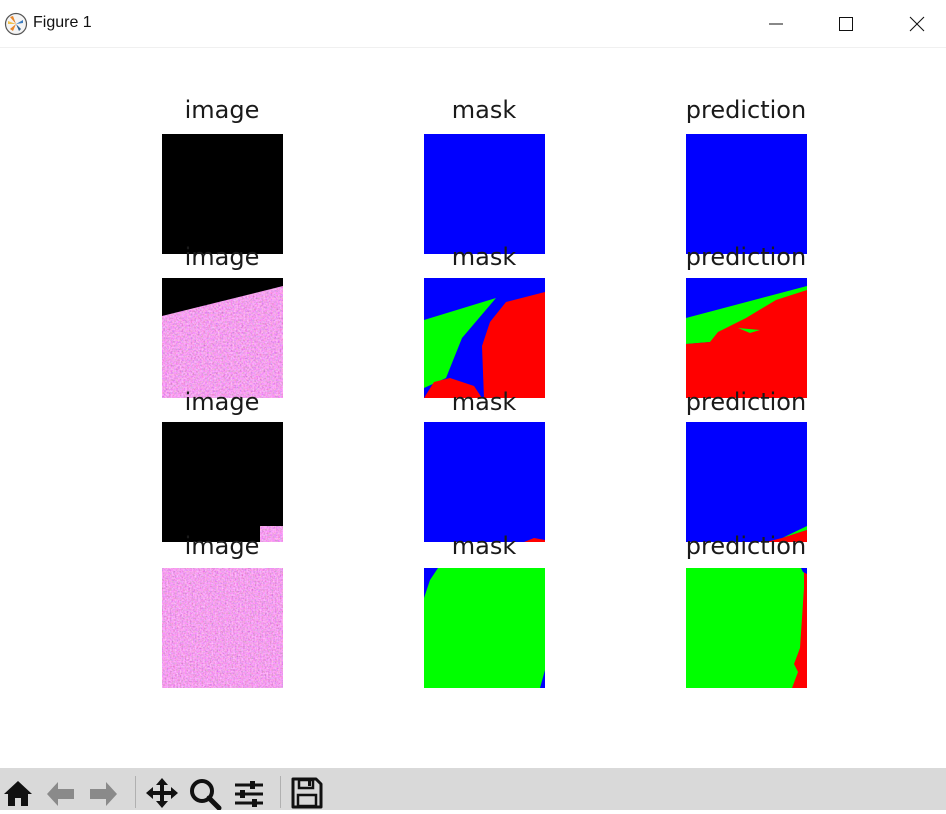 The height and width of the screenshot is (814, 946). Describe the element at coordinates (484, 110) in the screenshot. I see `axis-title-mask: mask` at that location.